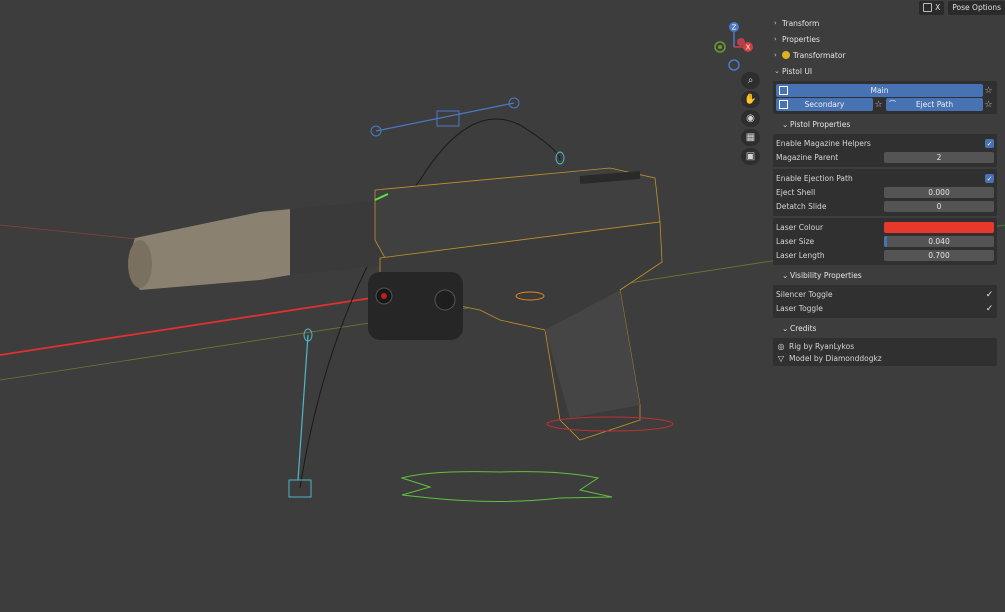 The image size is (1005, 612). I want to click on z-axis-label: Z, so click(734, 28).